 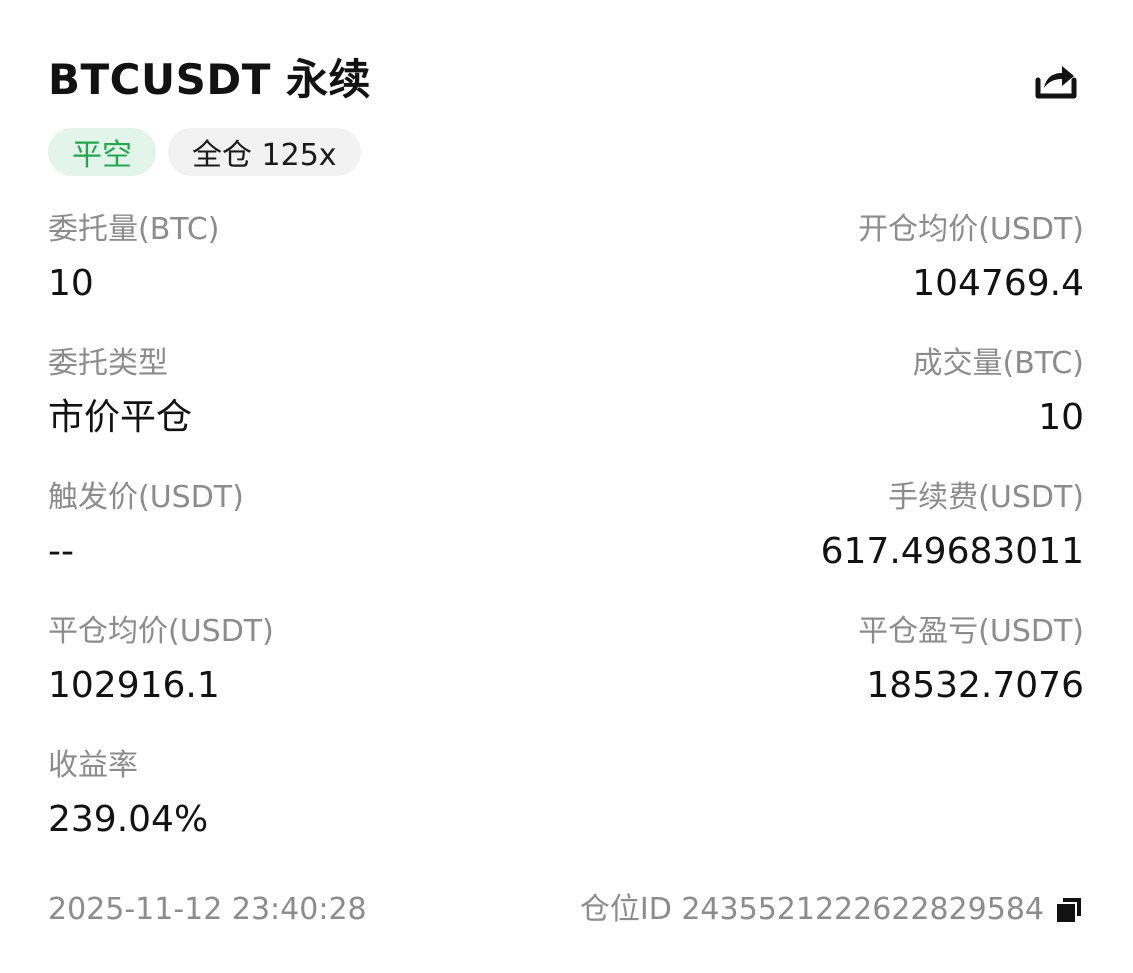 I want to click on fee-label: 手续费(USDT), so click(x=986, y=497).